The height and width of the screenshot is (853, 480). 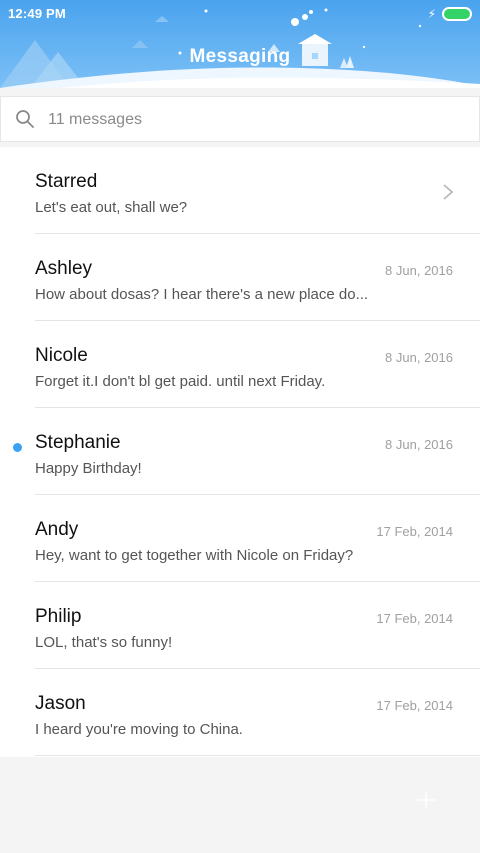 What do you see at coordinates (457, 14) in the screenshot?
I see `battery-icon` at bounding box center [457, 14].